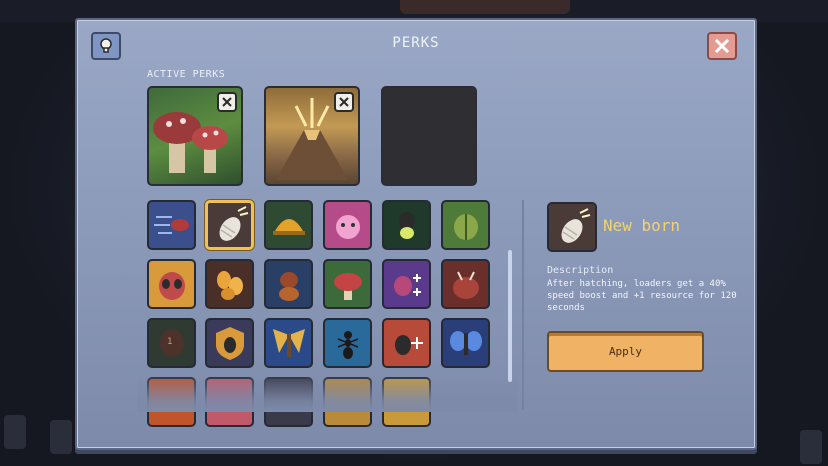  I want to click on red-ant-icon, so click(288, 286).